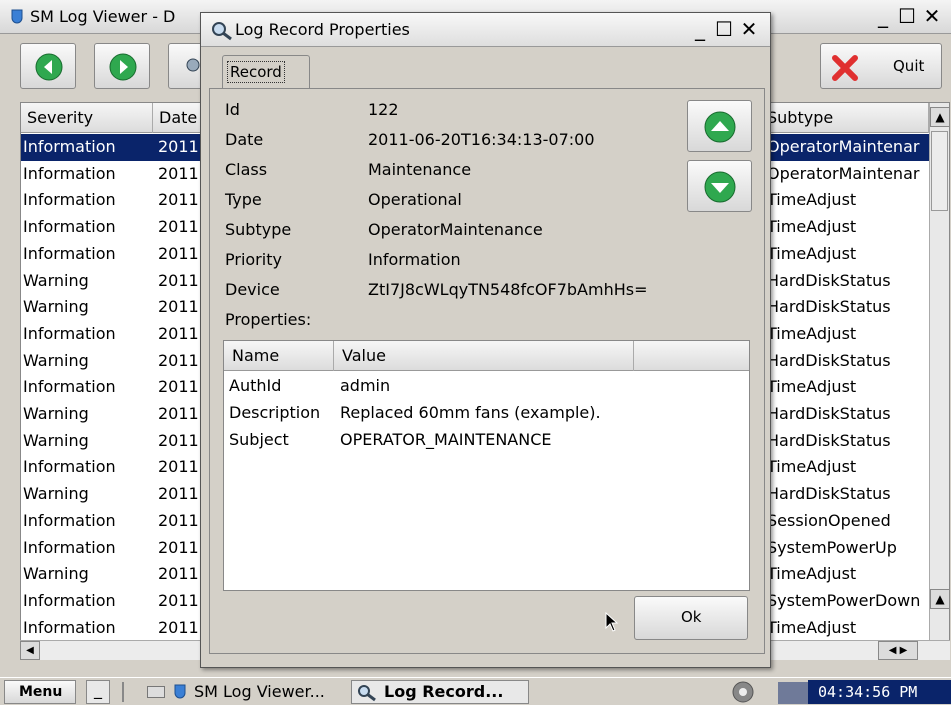 The height and width of the screenshot is (705, 951). I want to click on subtype-cell: SystemPowerUp, so click(832, 547).